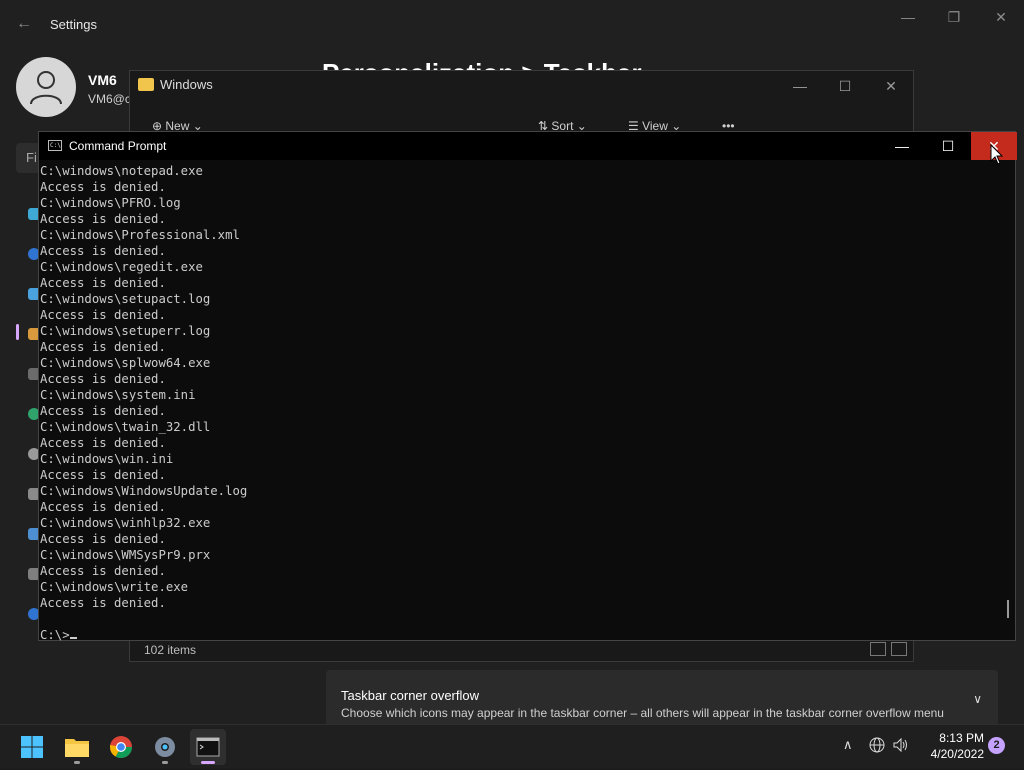 The height and width of the screenshot is (770, 1024). Describe the element at coordinates (140, 235) in the screenshot. I see `console-line: C:\windows\Professional.xml` at that location.